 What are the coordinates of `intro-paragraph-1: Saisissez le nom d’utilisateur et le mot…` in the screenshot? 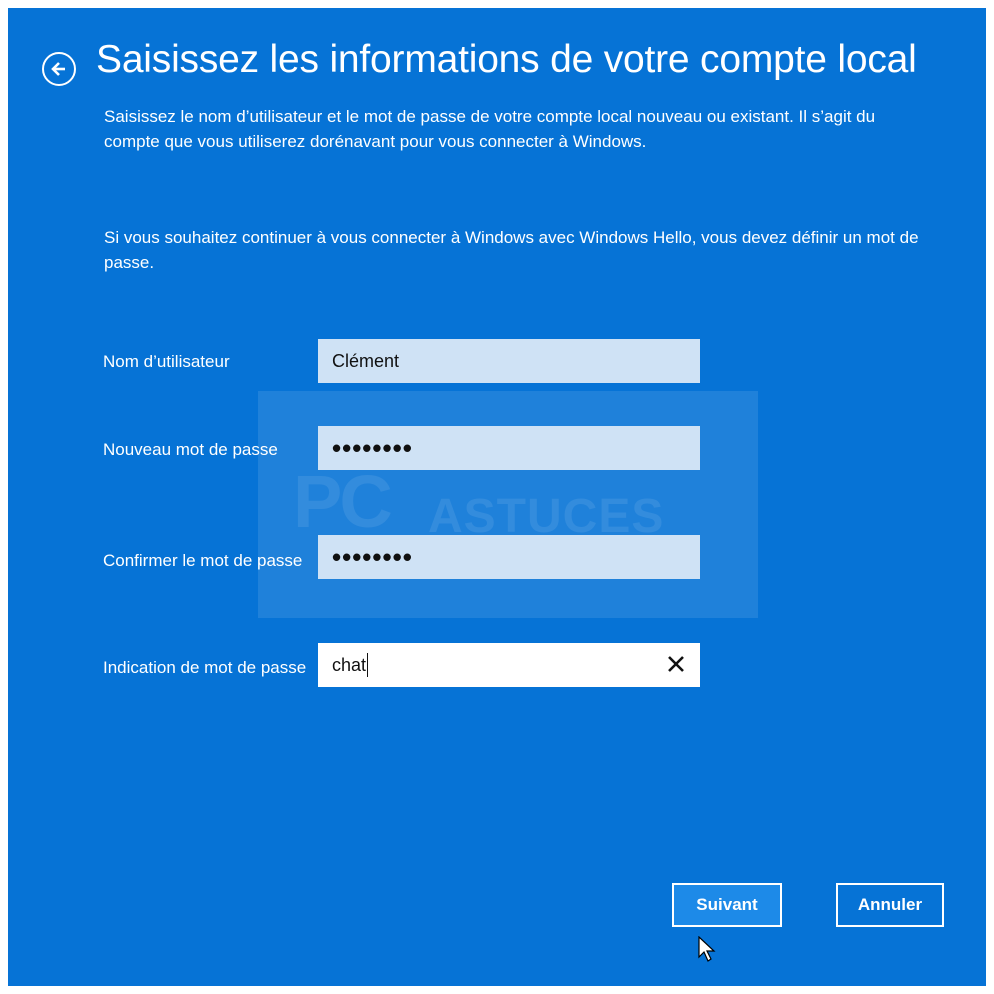 It's located at (490, 129).